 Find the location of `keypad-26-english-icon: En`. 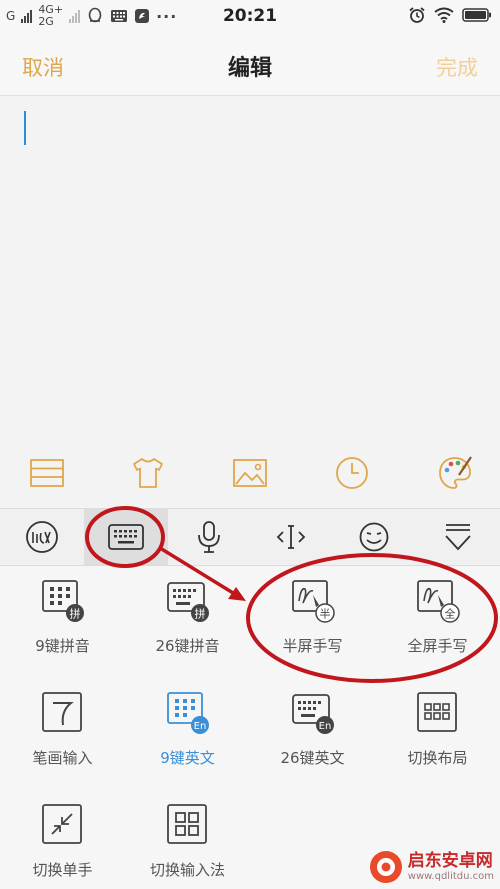

keypad-26-english-icon: En is located at coordinates (312, 714).